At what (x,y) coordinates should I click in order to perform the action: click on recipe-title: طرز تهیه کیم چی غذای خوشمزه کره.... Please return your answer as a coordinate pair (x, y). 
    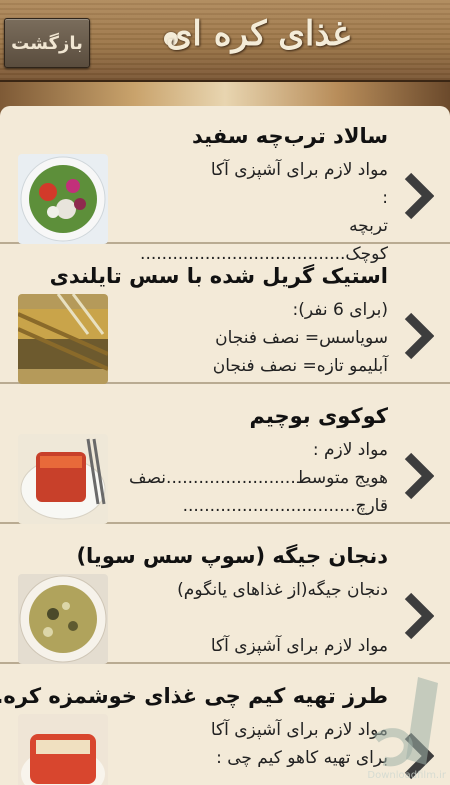
    Looking at the image, I should click on (194, 696).